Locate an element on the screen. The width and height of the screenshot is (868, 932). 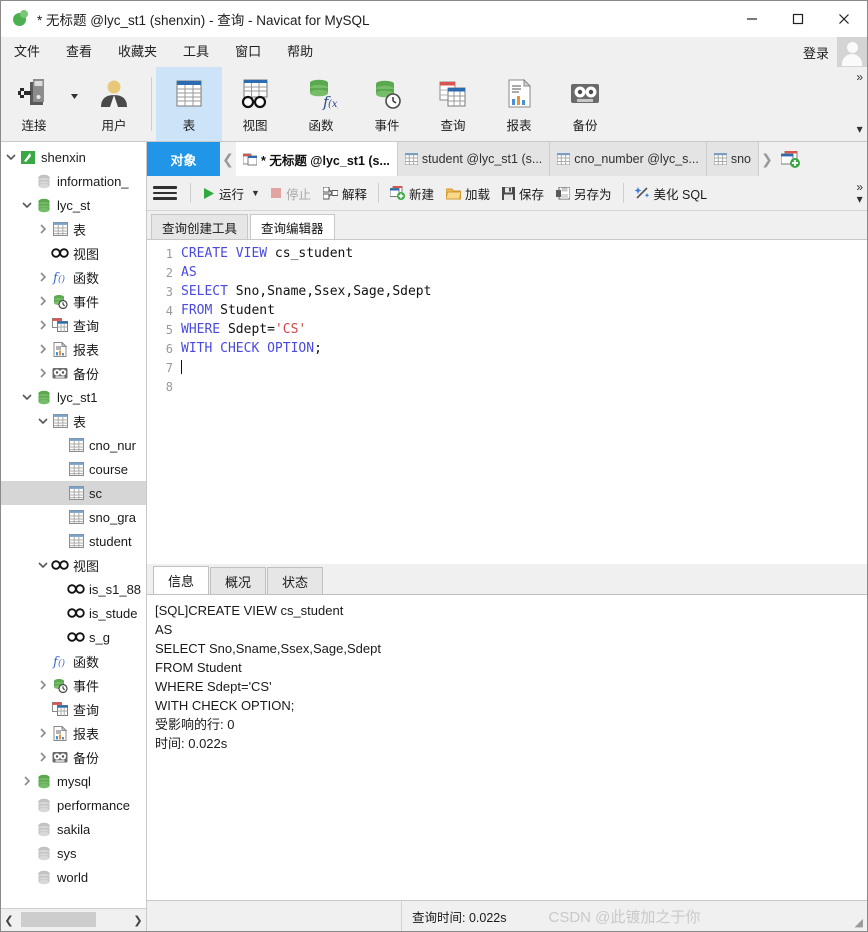
tab-scroll-prev: ❮ is located at coordinates (228, 159).